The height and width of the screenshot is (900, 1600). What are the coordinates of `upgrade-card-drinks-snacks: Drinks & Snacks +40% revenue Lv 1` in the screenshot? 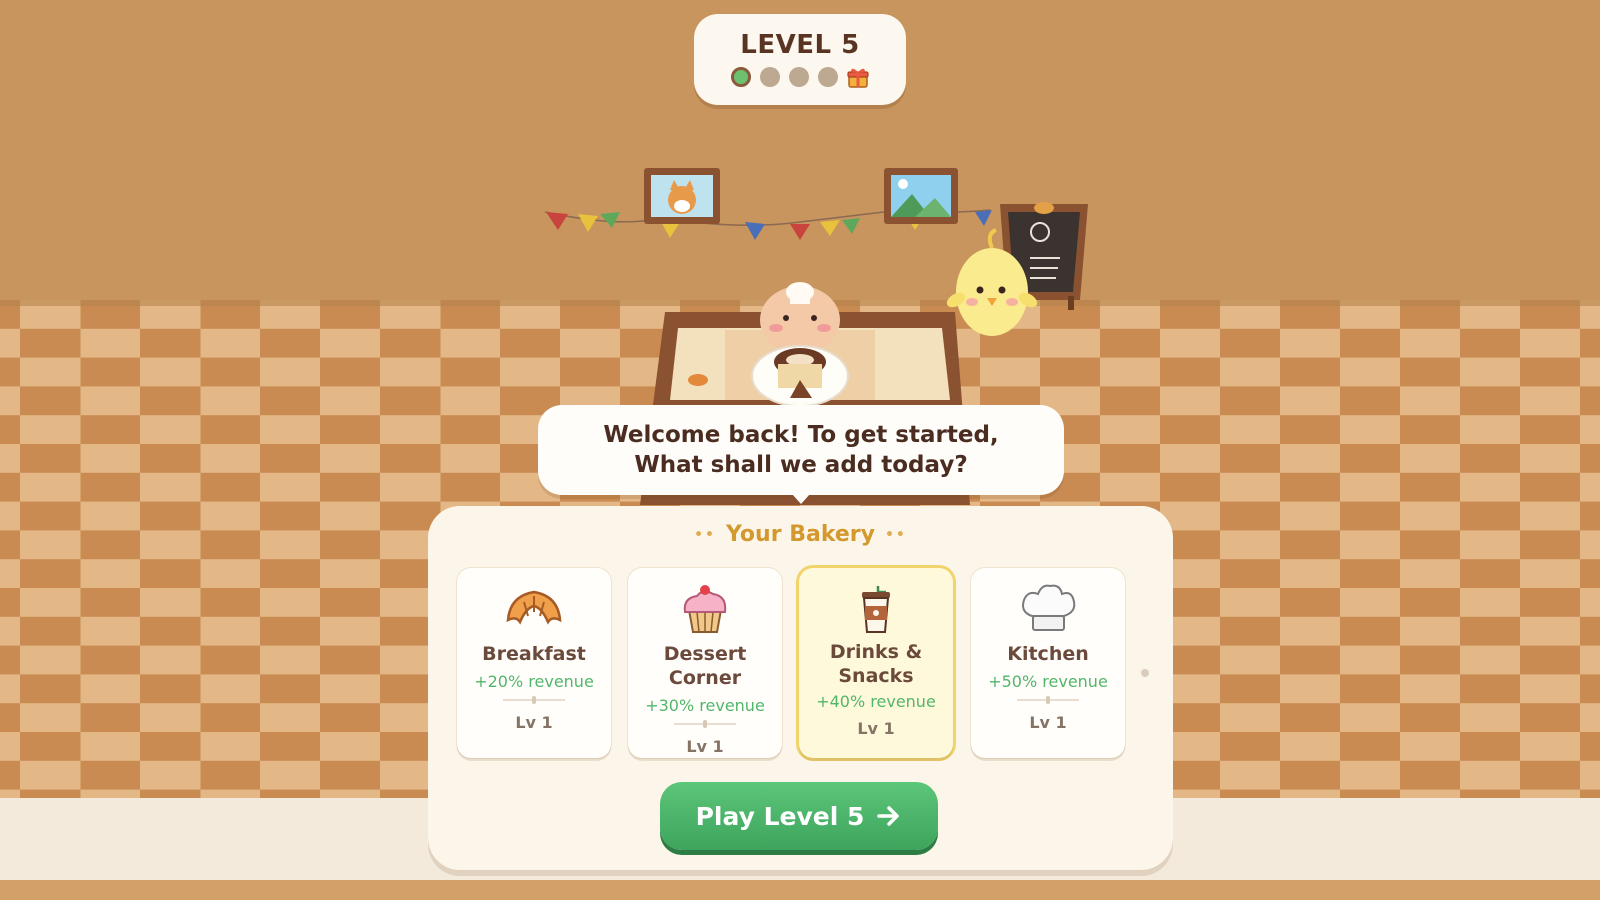 It's located at (876, 663).